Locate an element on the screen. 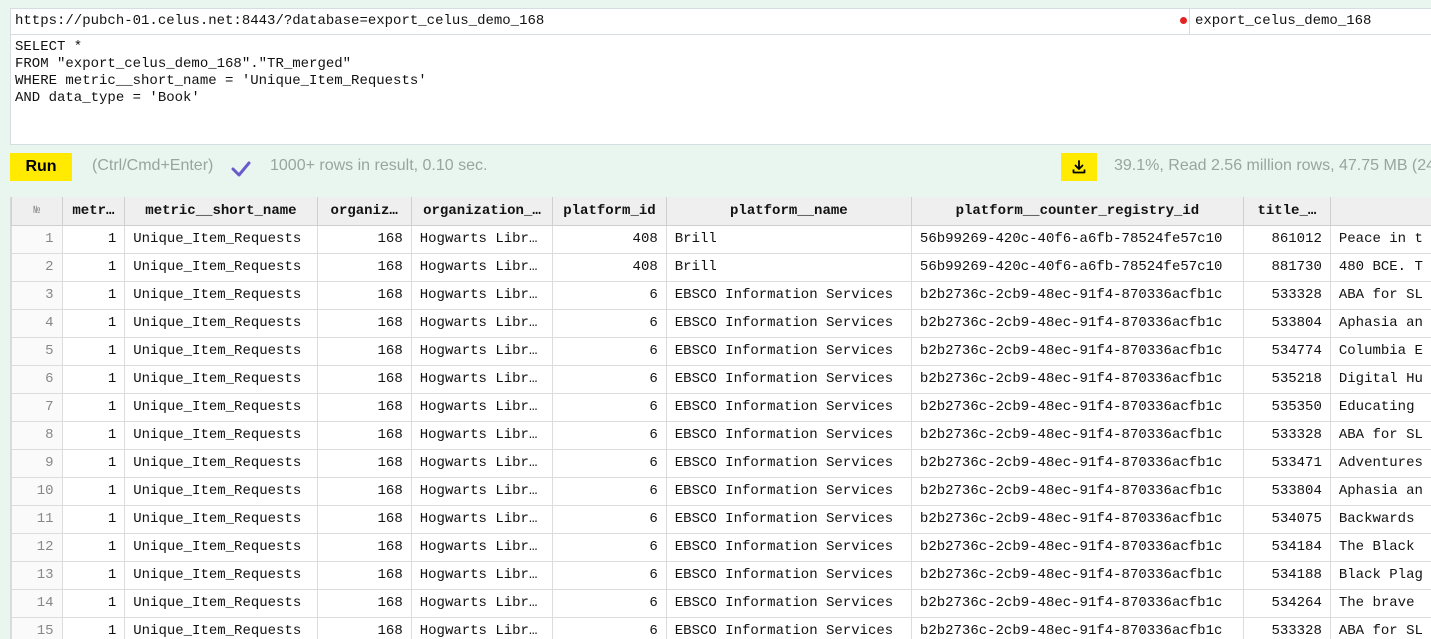 This screenshot has height=639, width=1431. run-button: Run is located at coordinates (41, 167).